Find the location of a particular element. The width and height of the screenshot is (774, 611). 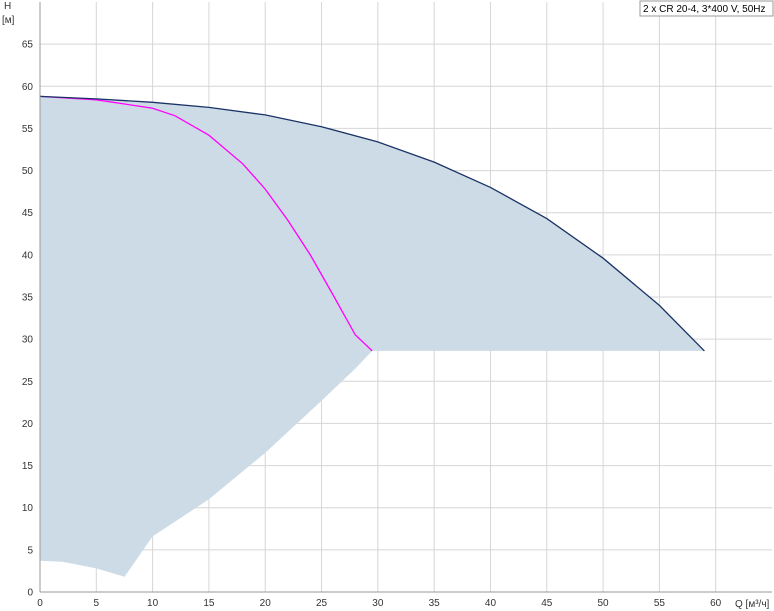

x-tick-label-25: 25 is located at coordinates (322, 603).